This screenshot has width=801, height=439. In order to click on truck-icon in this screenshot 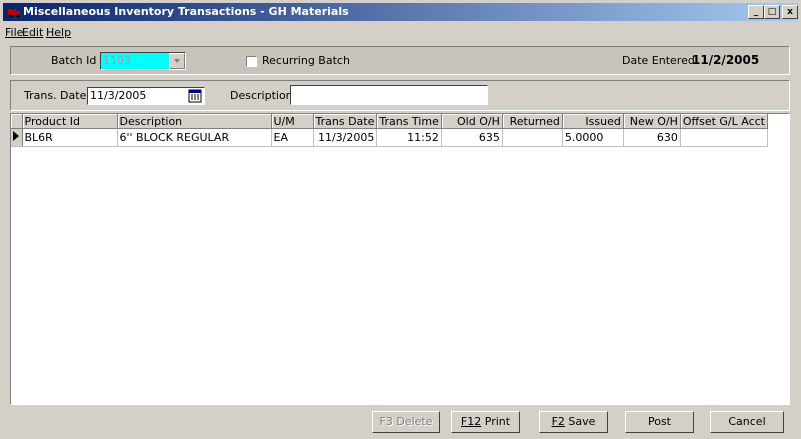, I will do `click(14, 13)`.